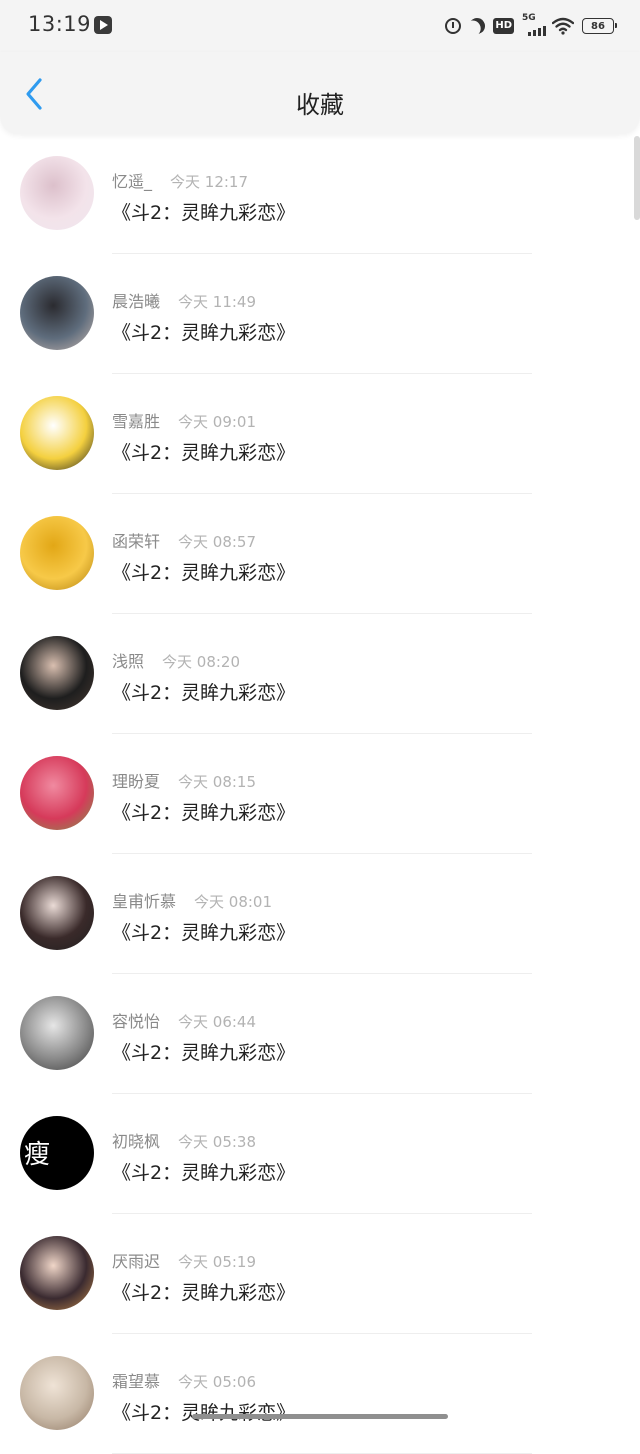 This screenshot has width=640, height=1454. I want to click on timestamp: 今天 08:20, so click(201, 662).